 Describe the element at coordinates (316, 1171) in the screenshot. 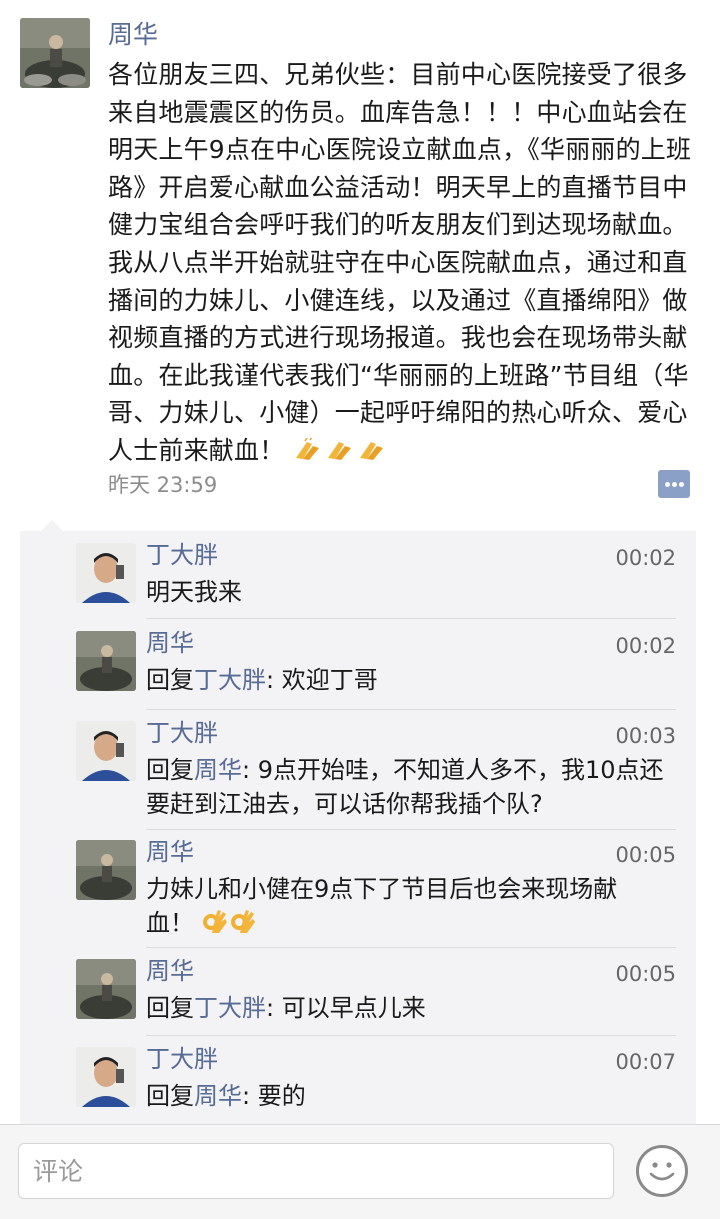

I see `comment-input: 评论` at that location.